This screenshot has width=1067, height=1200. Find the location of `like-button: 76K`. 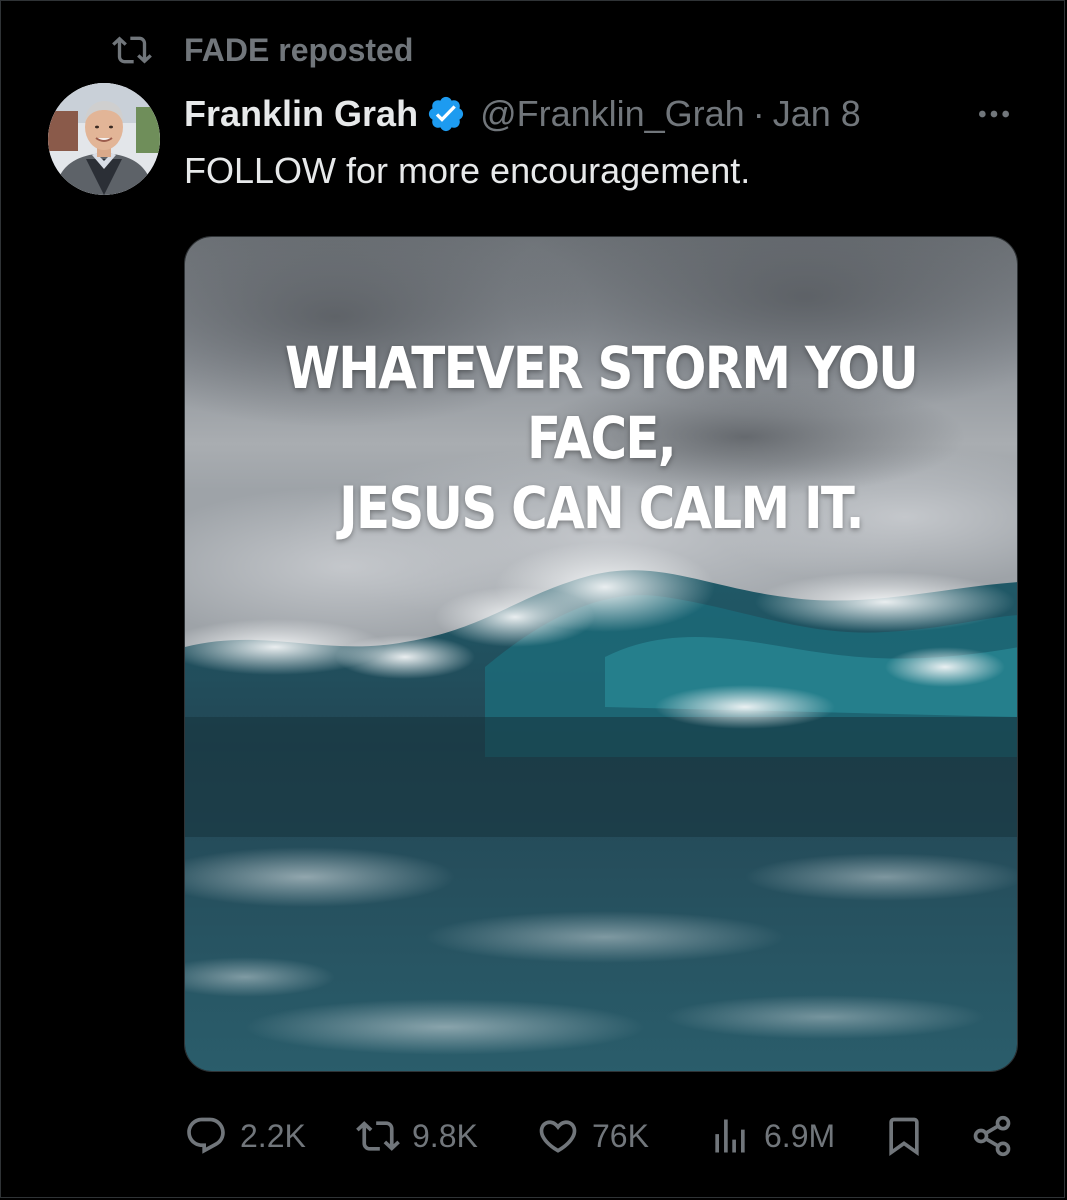

like-button: 76K is located at coordinates (592, 1136).